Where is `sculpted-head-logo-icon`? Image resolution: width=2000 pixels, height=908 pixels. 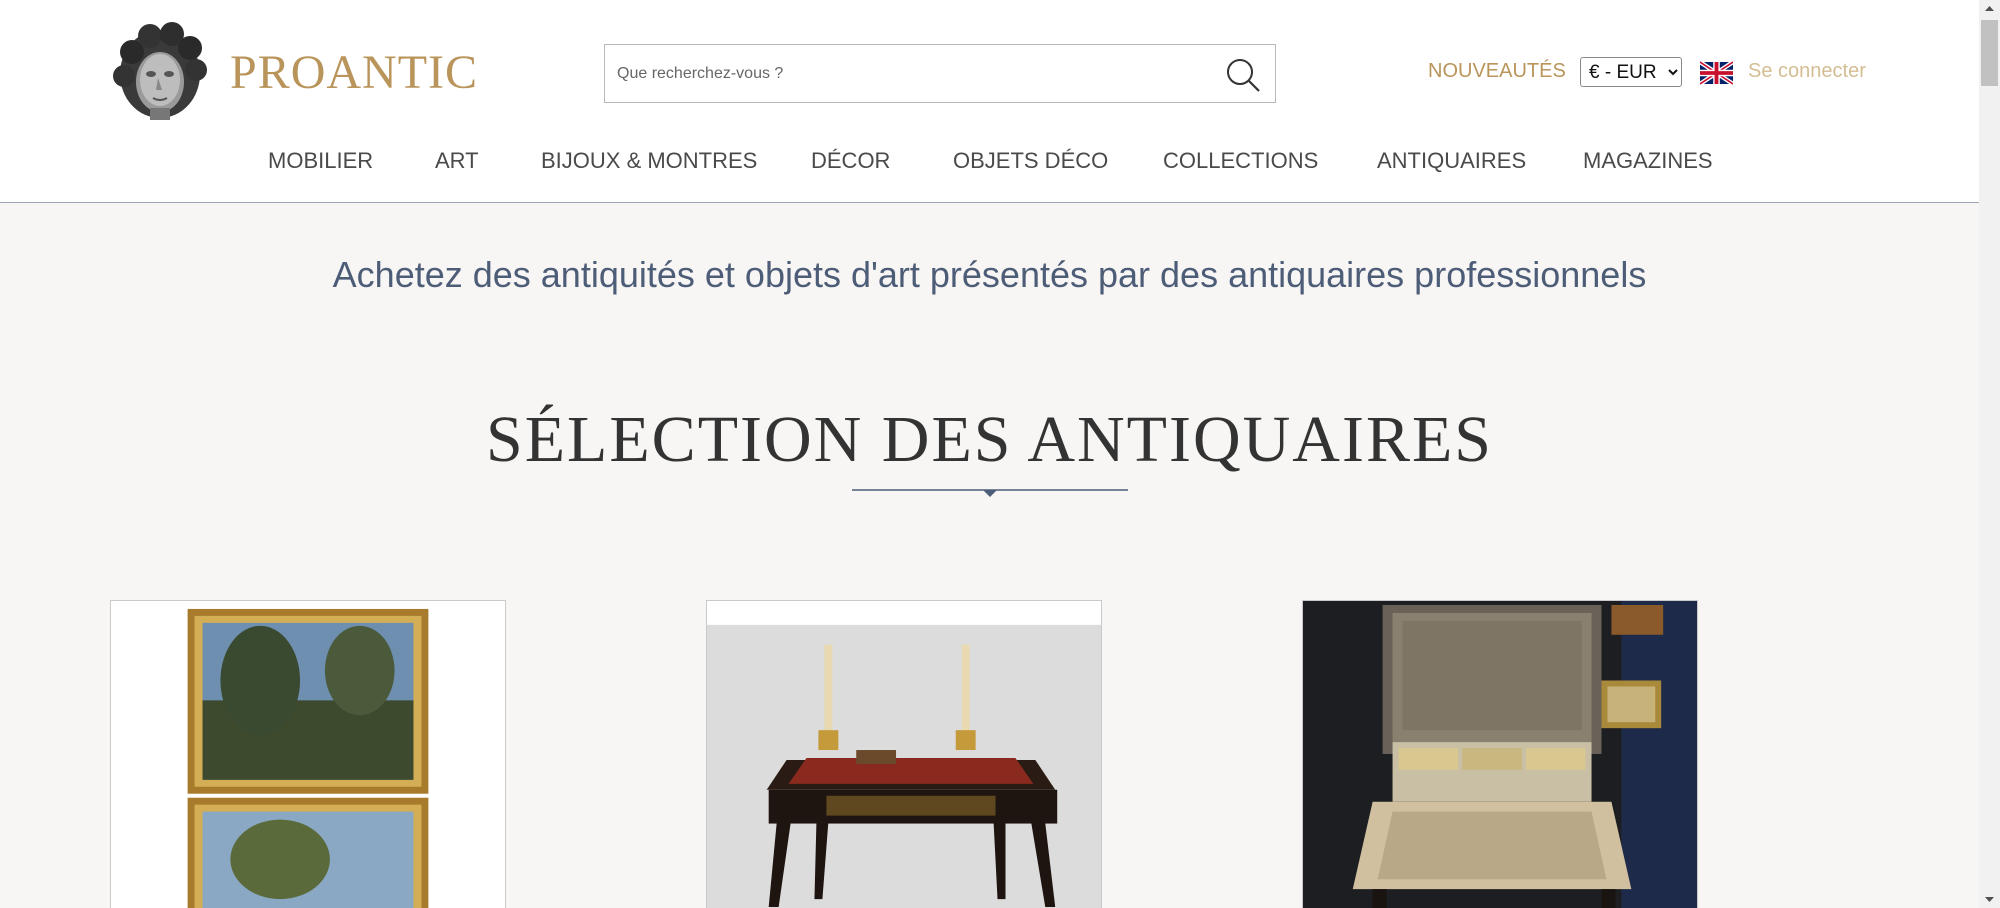
sculpted-head-logo-icon is located at coordinates (160, 71).